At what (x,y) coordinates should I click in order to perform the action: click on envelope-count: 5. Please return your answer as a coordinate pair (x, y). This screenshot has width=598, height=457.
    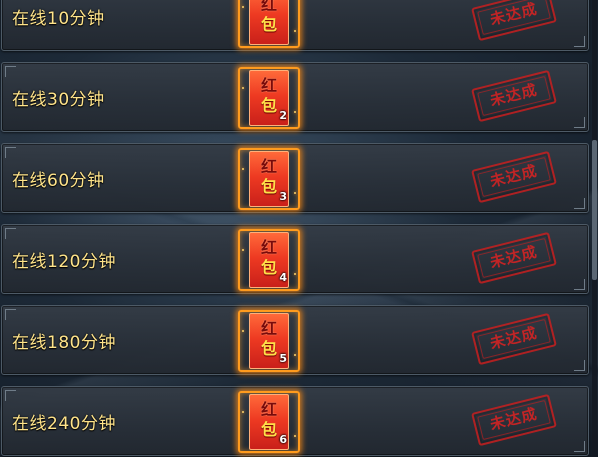
    Looking at the image, I should click on (283, 358).